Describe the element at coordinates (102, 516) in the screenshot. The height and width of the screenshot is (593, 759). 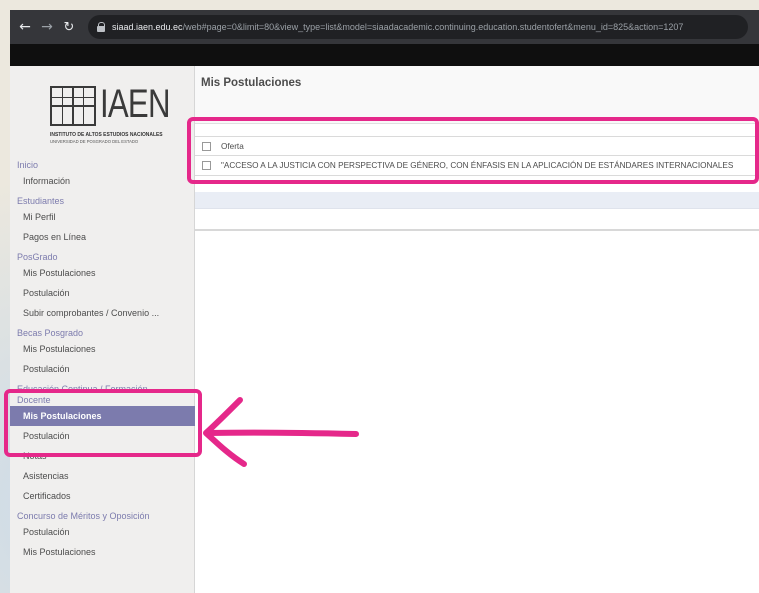
I see `section-concurso-meritos: Concurso de Méritos y Oposición` at that location.